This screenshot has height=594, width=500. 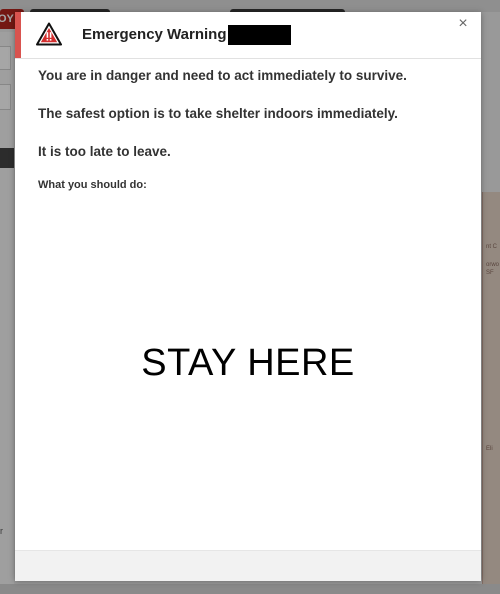 What do you see at coordinates (18, 35) in the screenshot?
I see `severity-accent-bar` at bounding box center [18, 35].